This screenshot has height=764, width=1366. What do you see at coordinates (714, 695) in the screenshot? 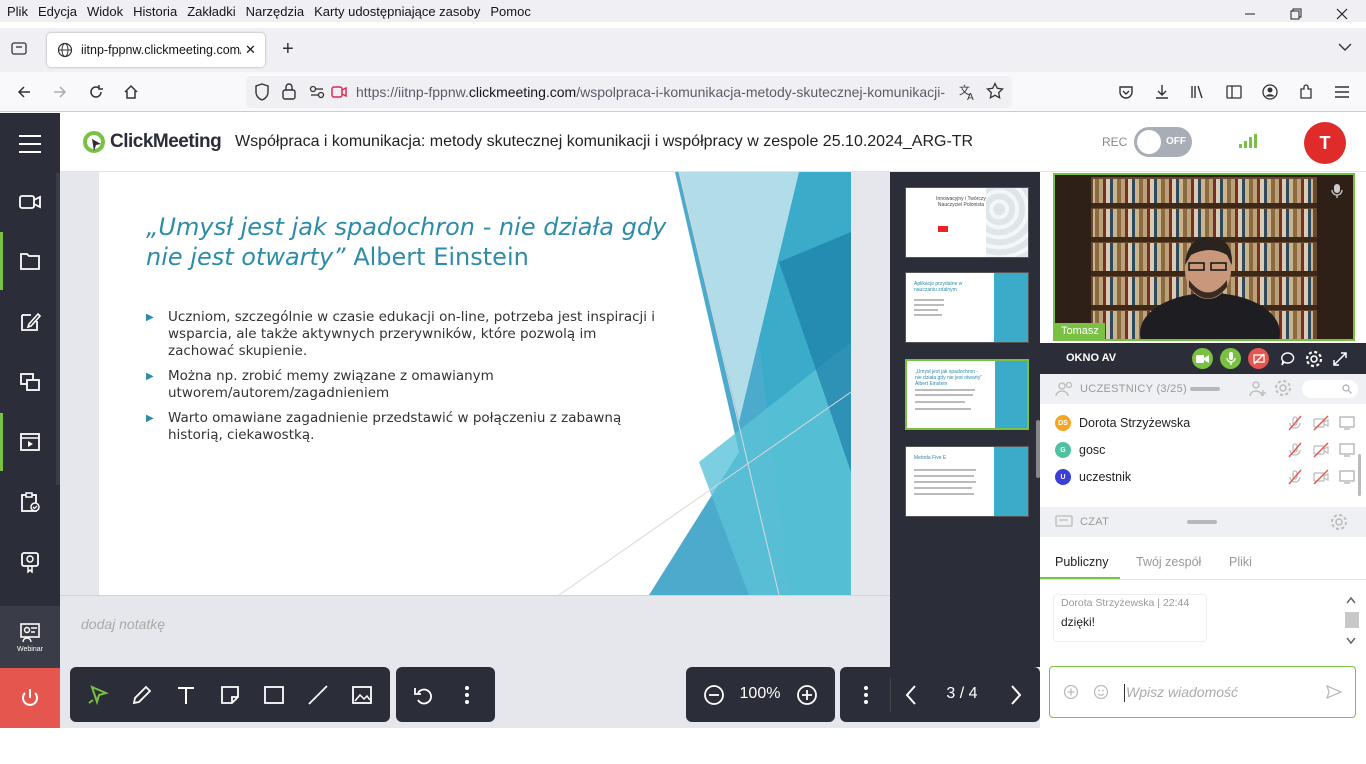
I see `zoom-out-button` at bounding box center [714, 695].